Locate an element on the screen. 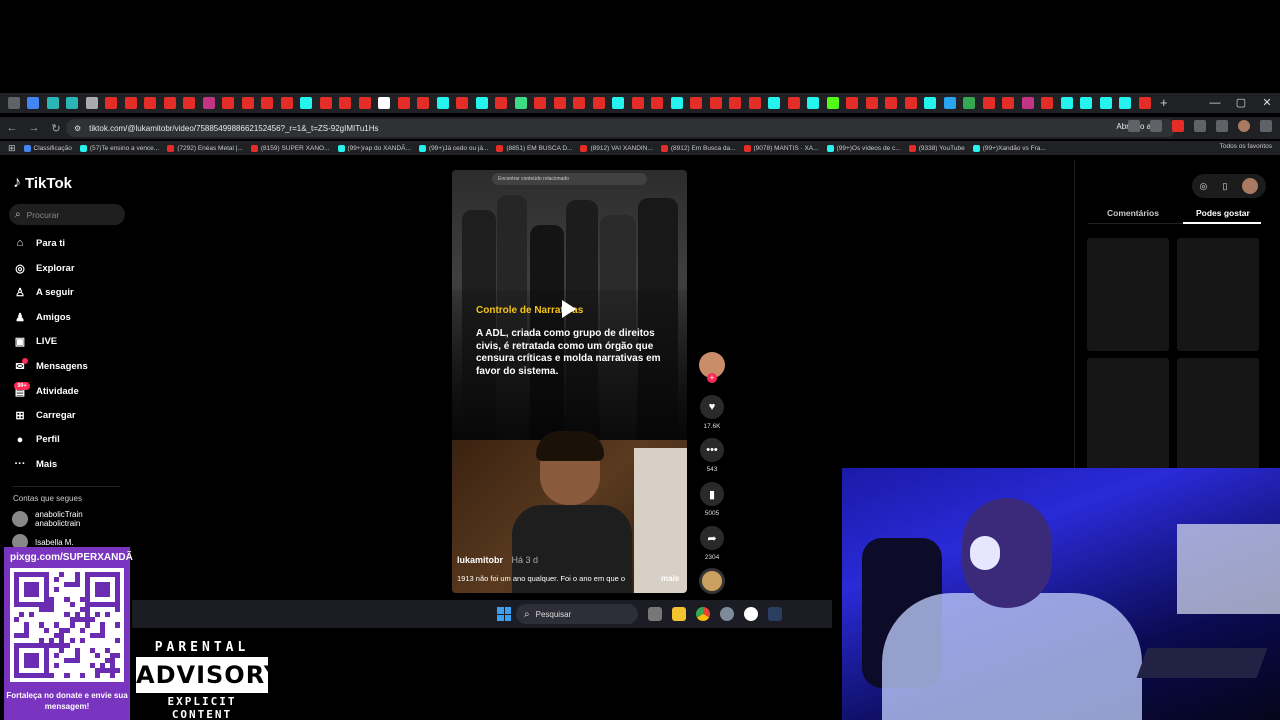  phone-icon: ▯ is located at coordinates (1224, 186).